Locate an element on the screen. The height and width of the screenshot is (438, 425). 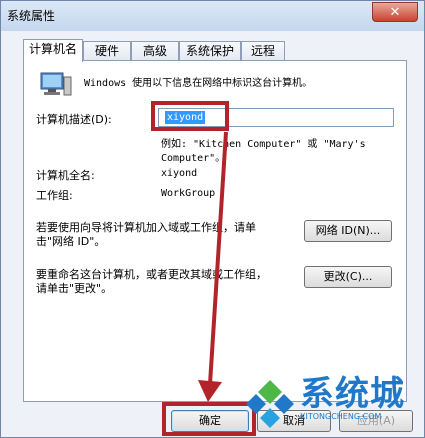
watermark-domain: XITONGCHENG.COM is located at coordinates (341, 416).